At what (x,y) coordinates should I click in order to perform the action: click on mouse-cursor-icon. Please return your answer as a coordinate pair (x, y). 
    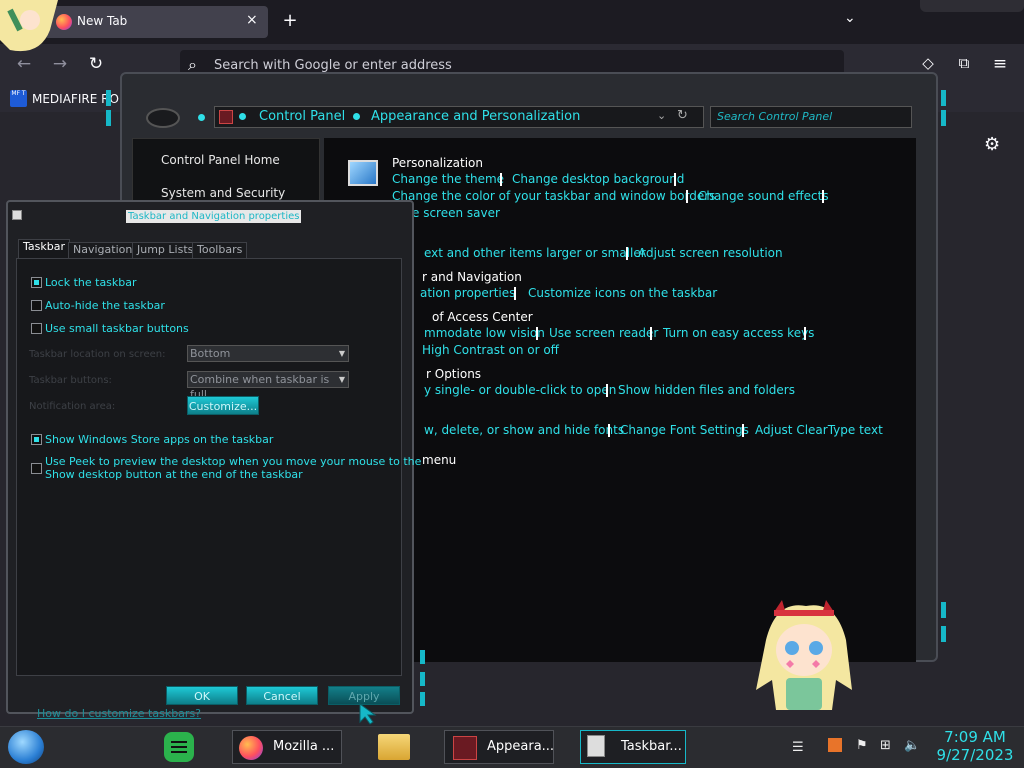
    Looking at the image, I should click on (368, 714).